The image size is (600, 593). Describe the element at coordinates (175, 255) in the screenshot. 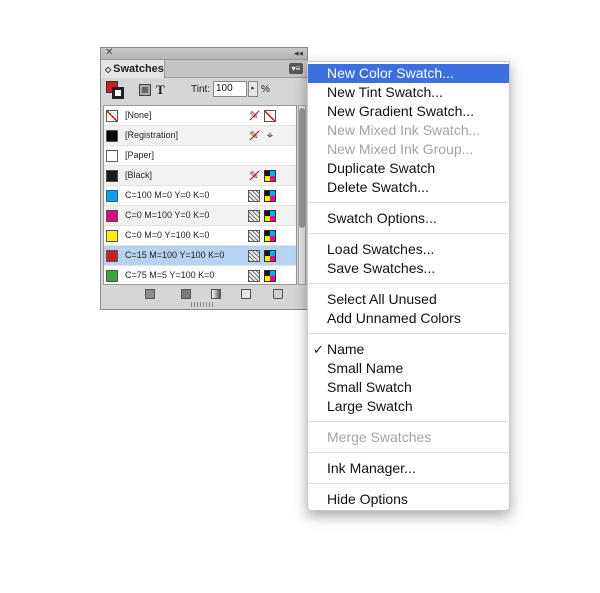

I see `swatch-name: C=15 M=100 Y=100 K=0` at that location.